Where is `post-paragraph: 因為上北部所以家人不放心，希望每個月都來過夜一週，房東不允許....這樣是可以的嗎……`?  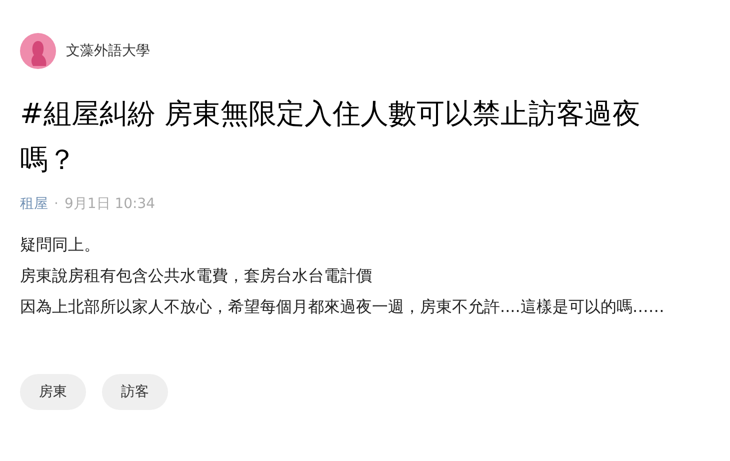 post-paragraph: 因為上北部所以家人不放心，希望每個月都來過夜一週，房東不允許....這樣是可以的嗎…… is located at coordinates (343, 307).